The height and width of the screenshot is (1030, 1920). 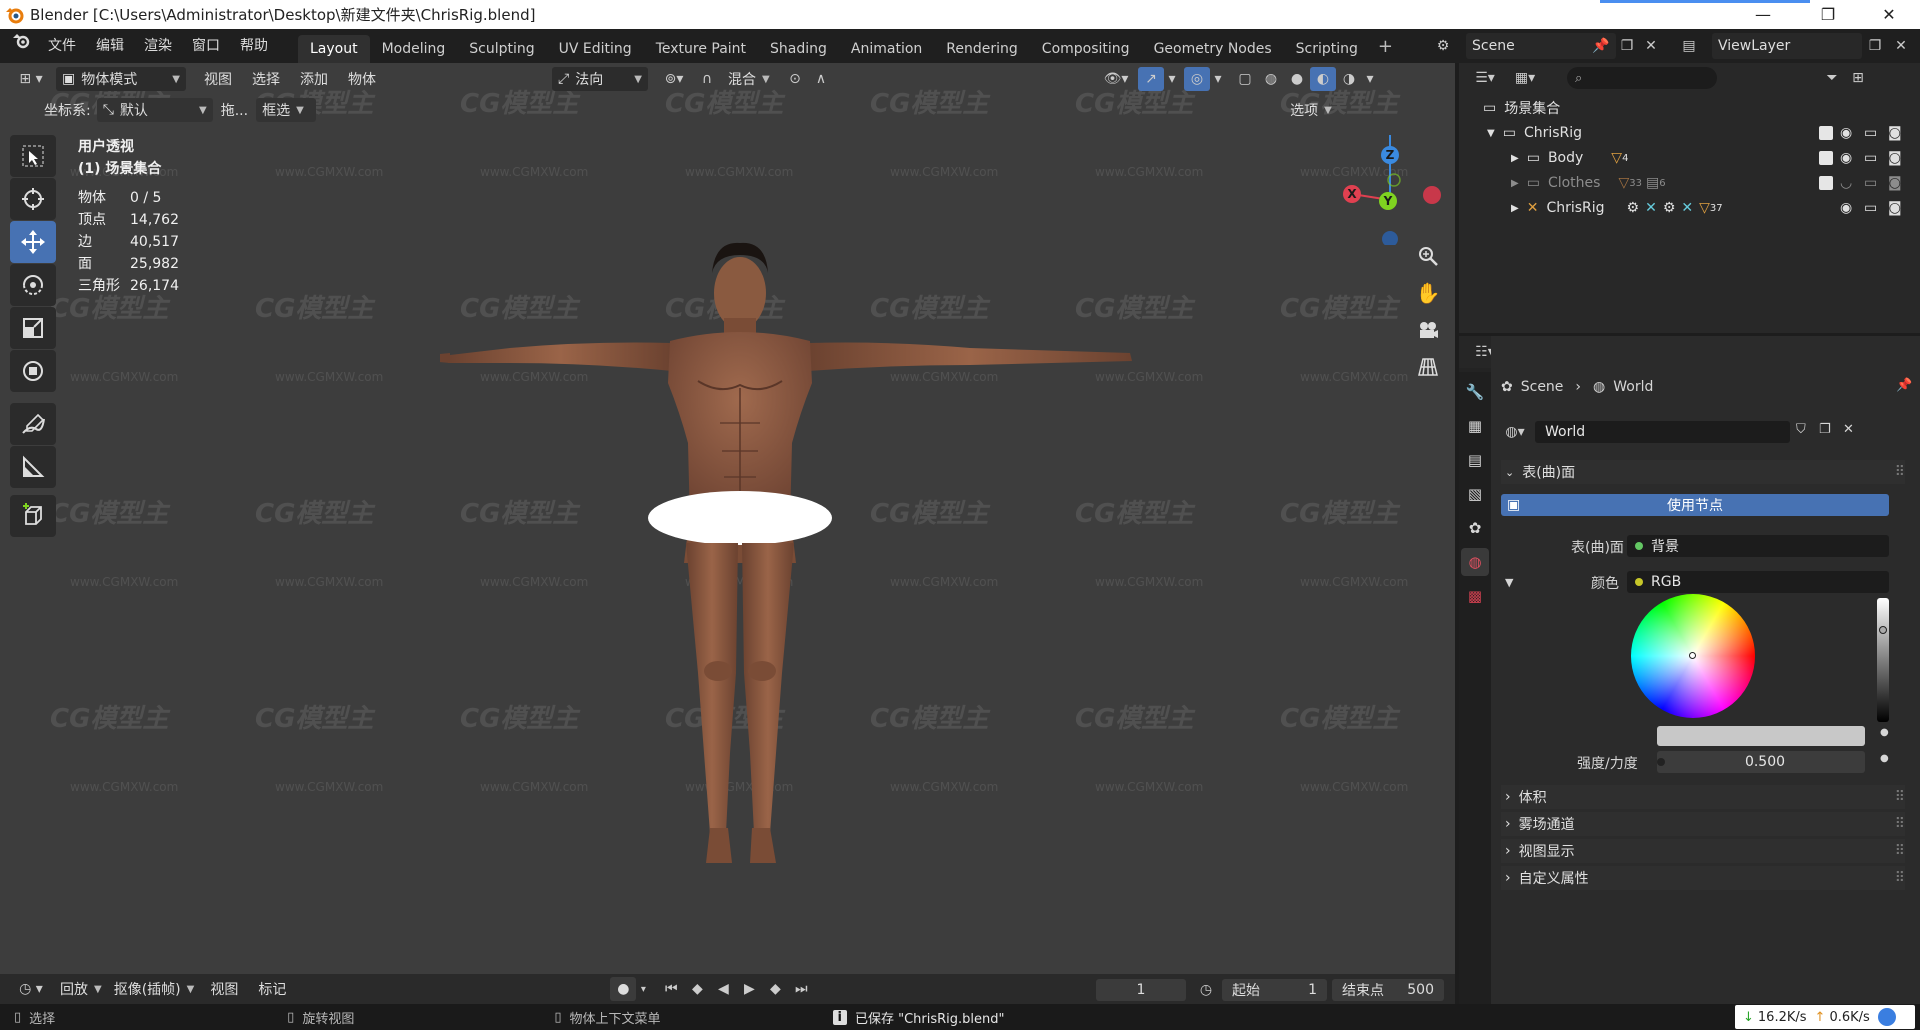 What do you see at coordinates (33, 424) in the screenshot?
I see `annotate-tool` at bounding box center [33, 424].